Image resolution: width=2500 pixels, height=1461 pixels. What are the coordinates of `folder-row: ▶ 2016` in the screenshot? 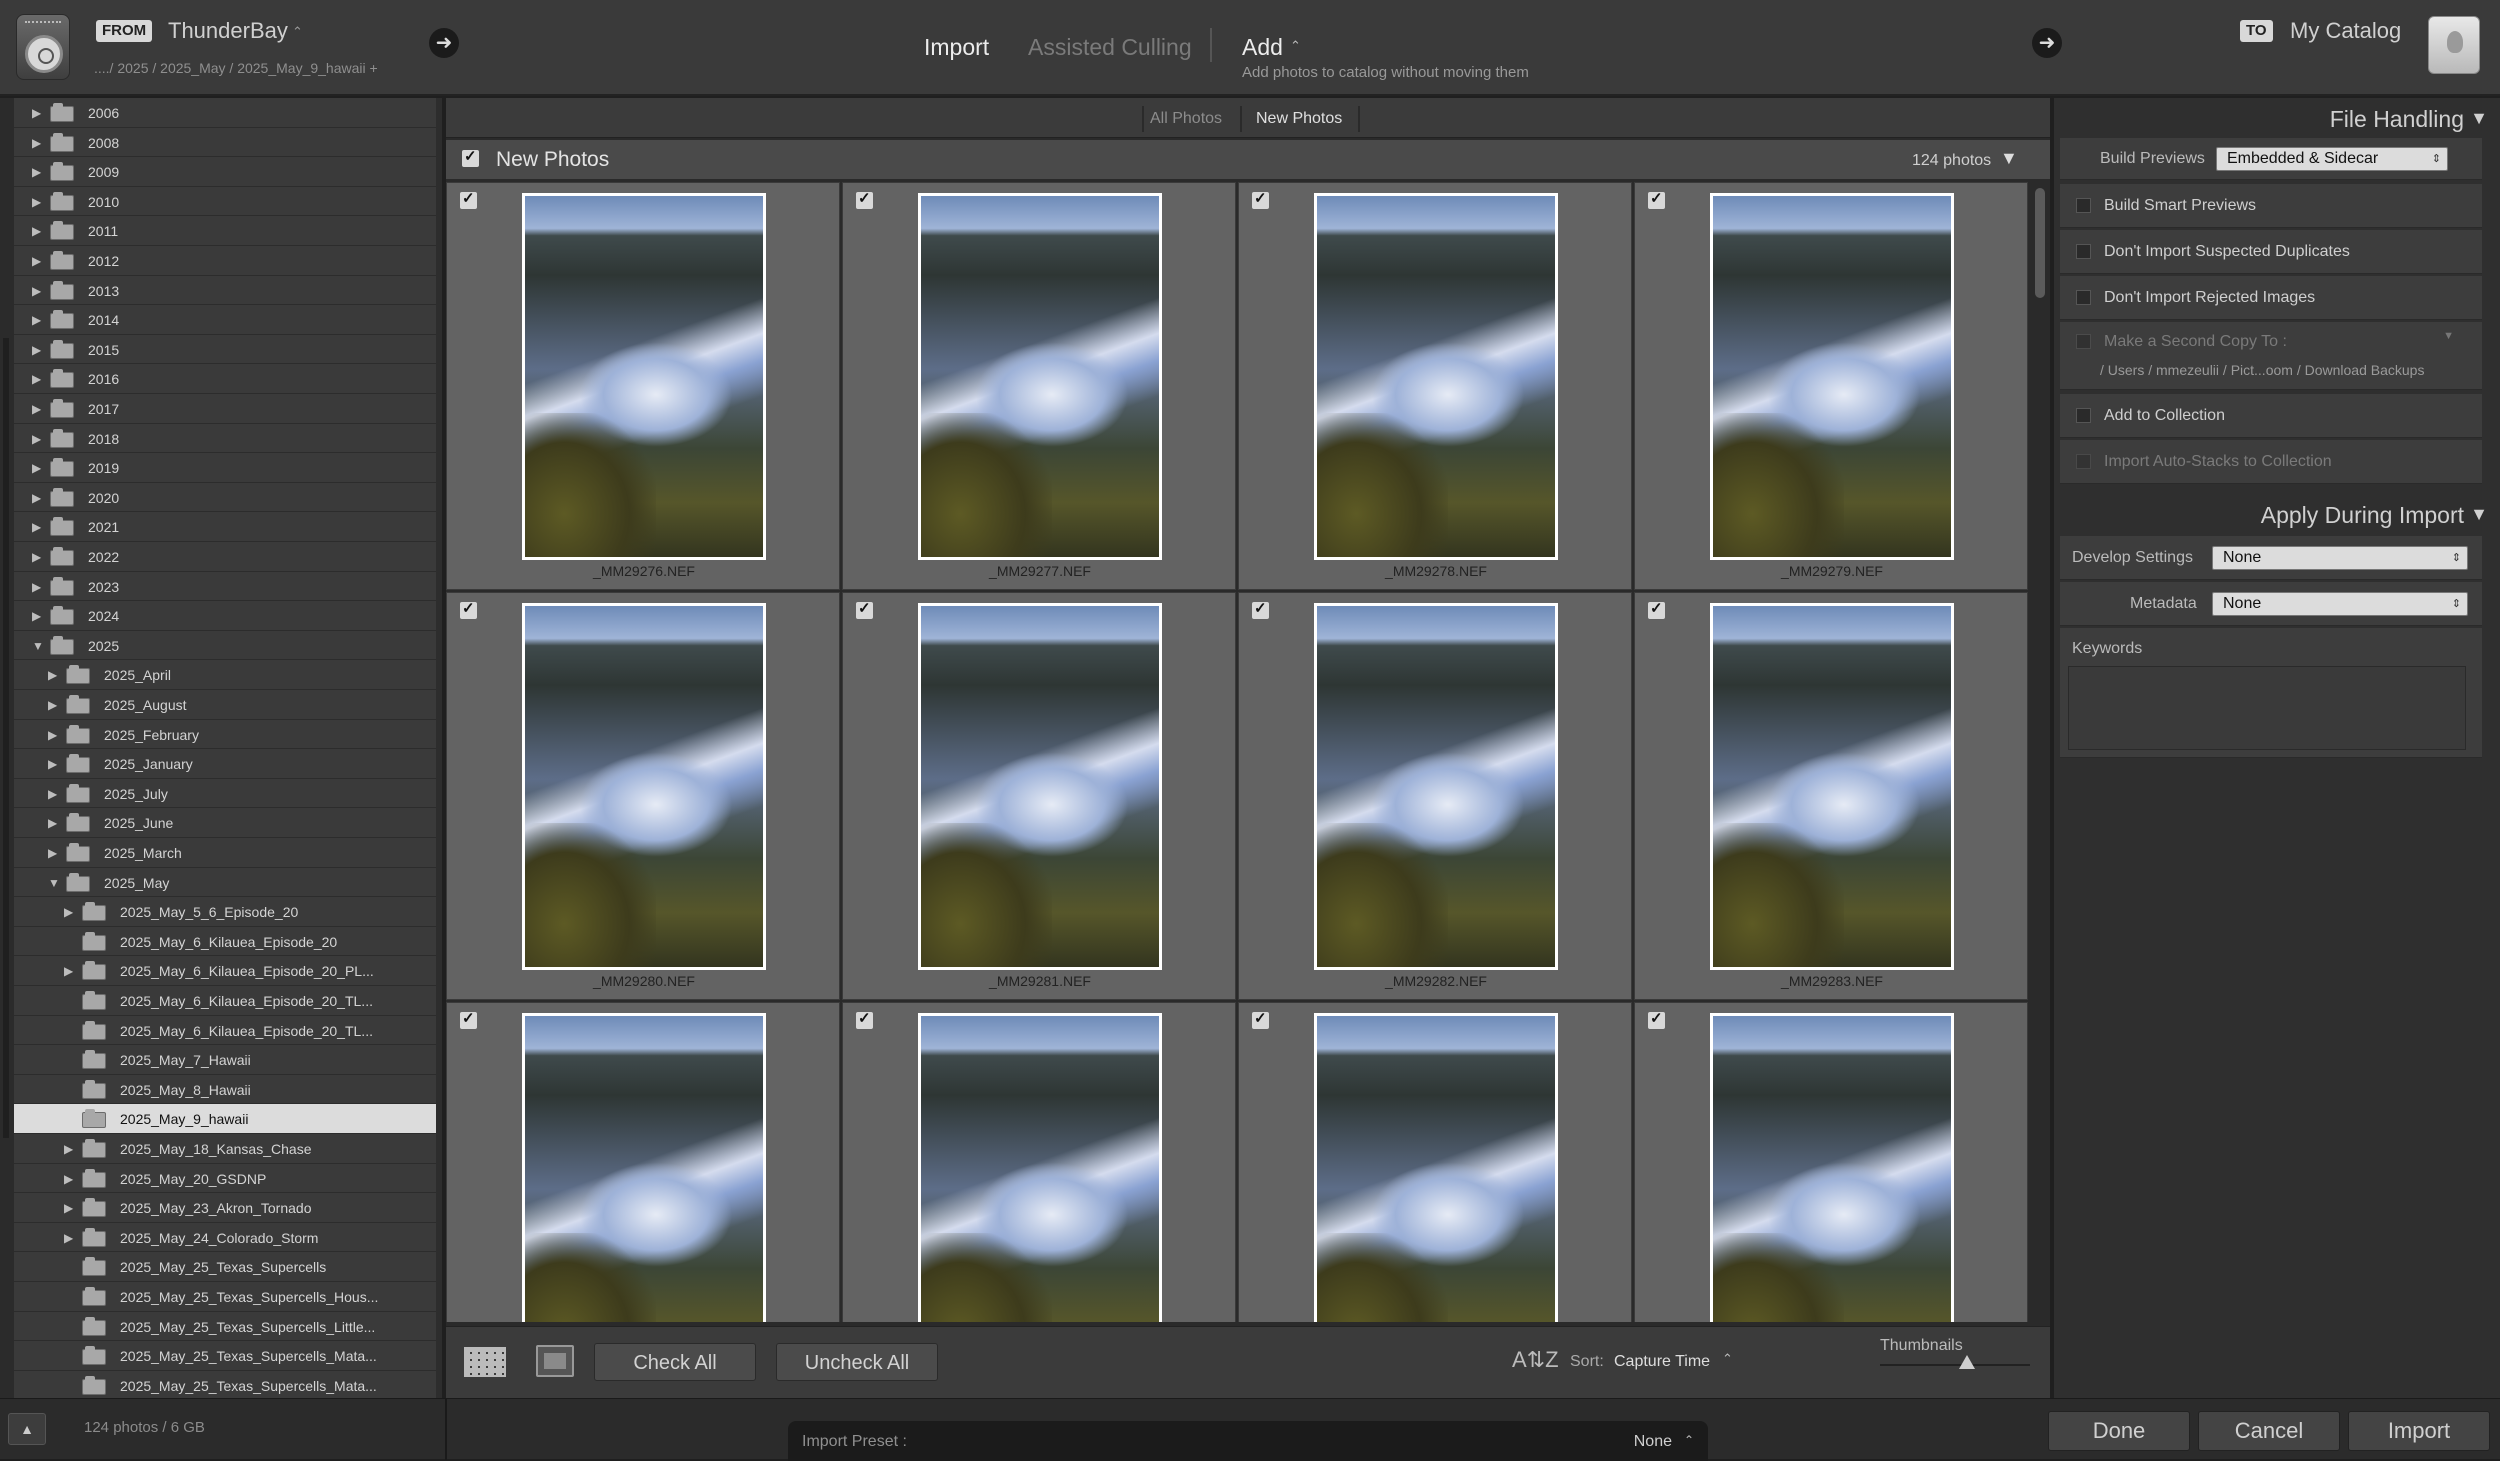 It's located at (226, 379).